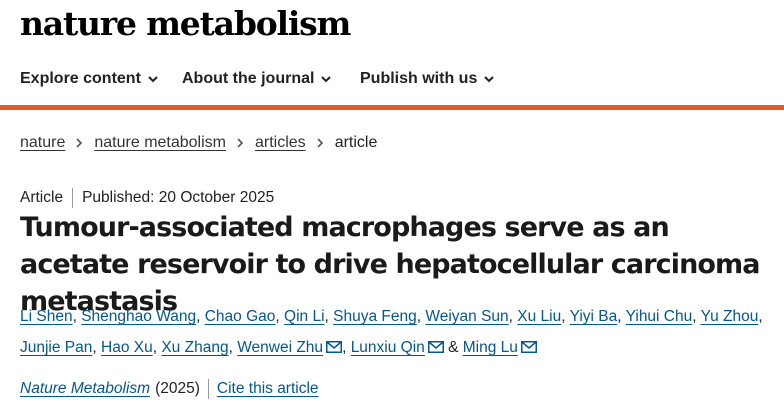  What do you see at coordinates (392, 107) in the screenshot?
I see `accent-divider` at bounding box center [392, 107].